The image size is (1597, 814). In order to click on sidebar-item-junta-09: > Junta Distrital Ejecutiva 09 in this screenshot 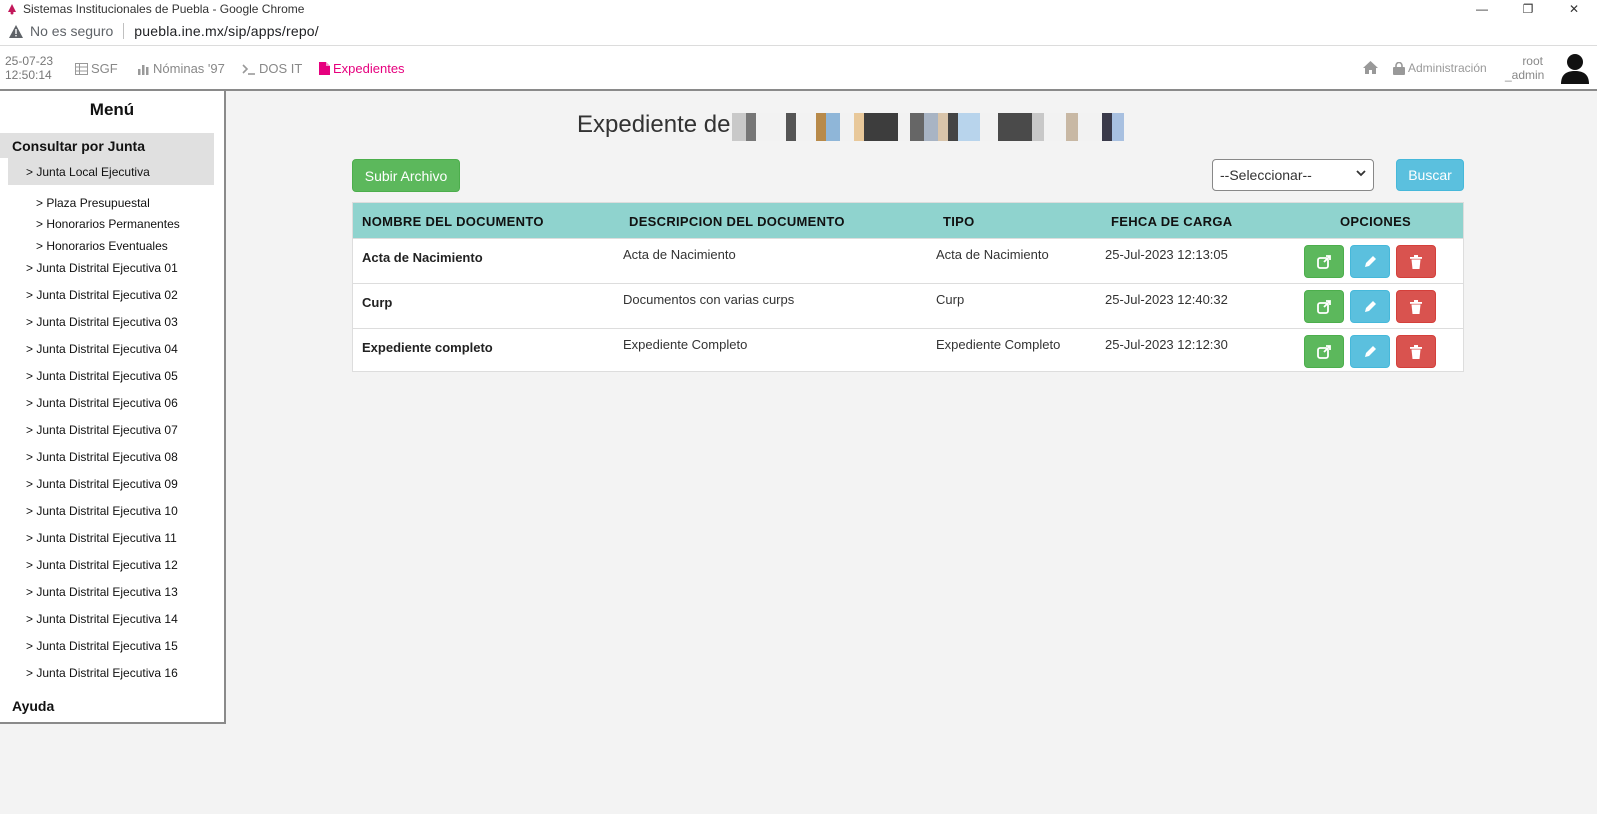, I will do `click(102, 484)`.